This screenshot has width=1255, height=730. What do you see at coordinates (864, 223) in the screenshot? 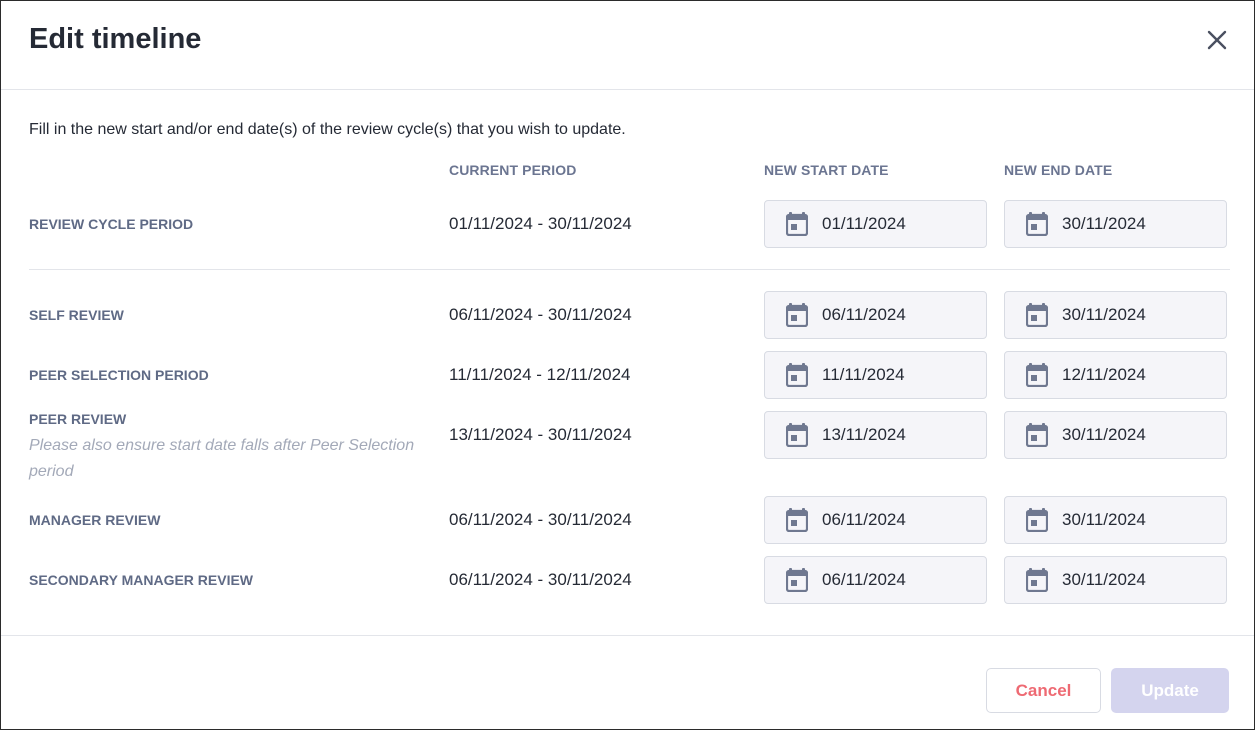
I see `date-value: 01/11/2024` at bounding box center [864, 223].